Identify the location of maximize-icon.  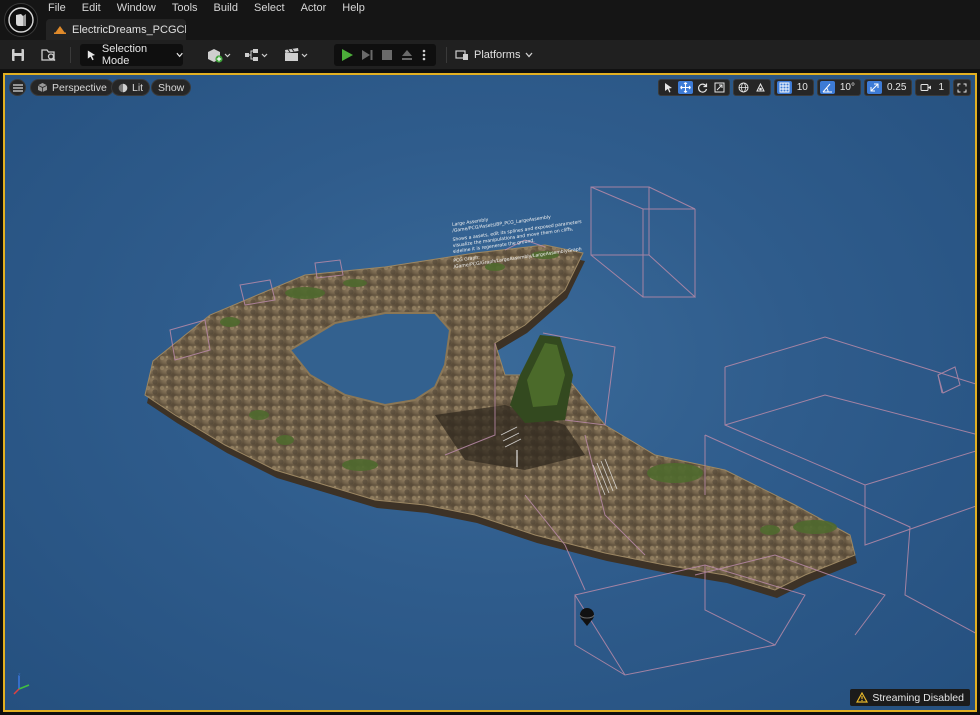
(962, 87).